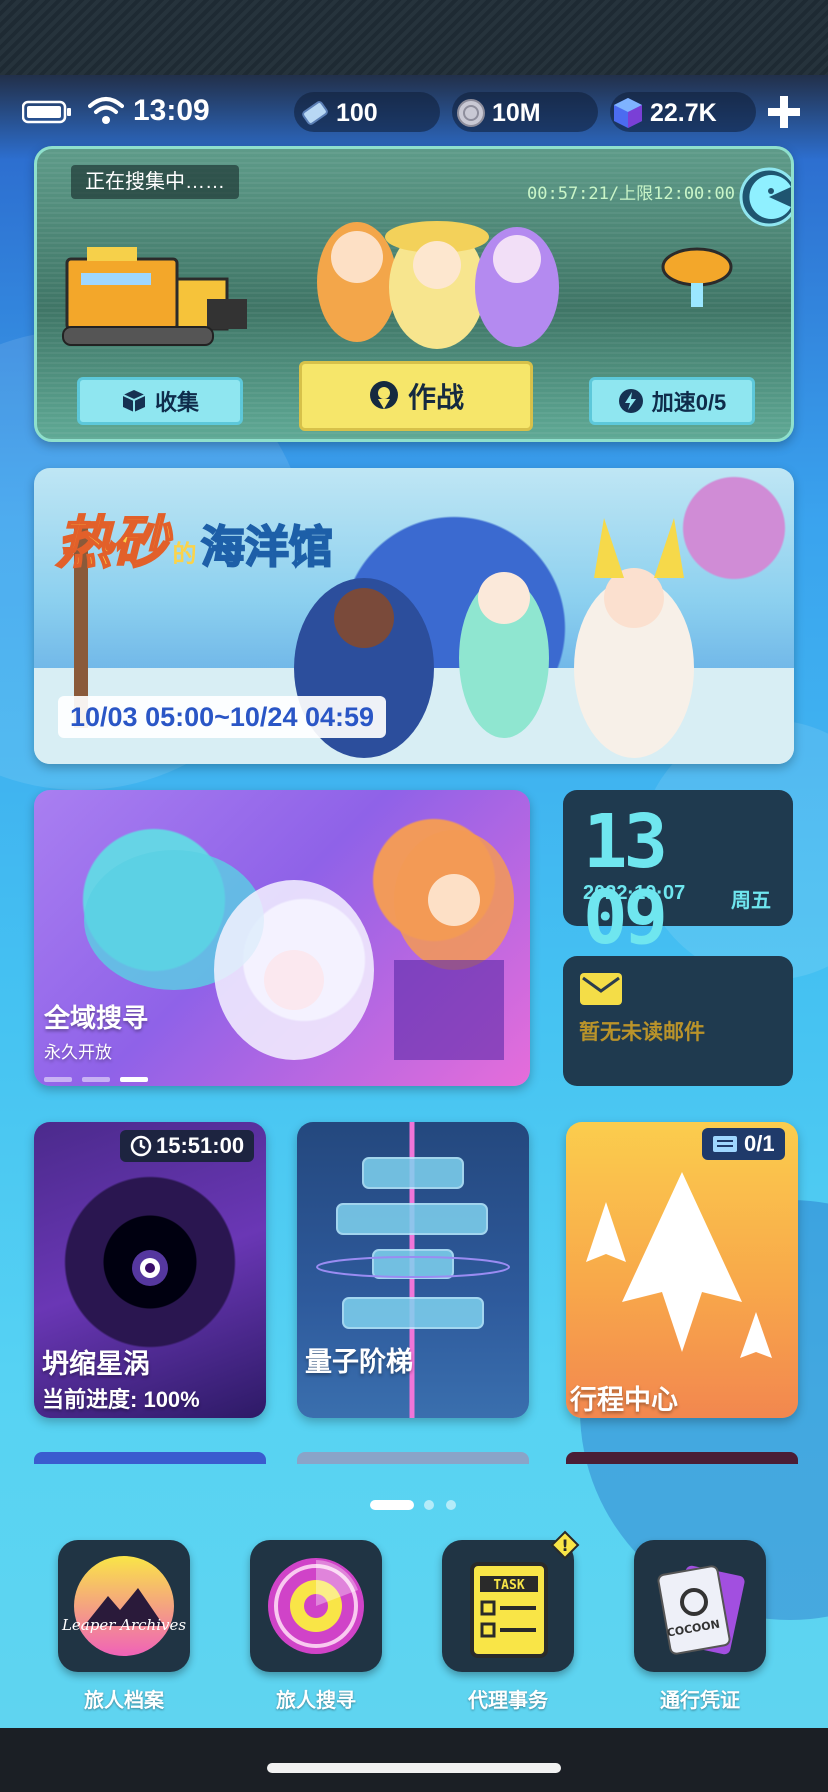  What do you see at coordinates (634, 893) in the screenshot?
I see `clock-date: 2022·10·07` at bounding box center [634, 893].